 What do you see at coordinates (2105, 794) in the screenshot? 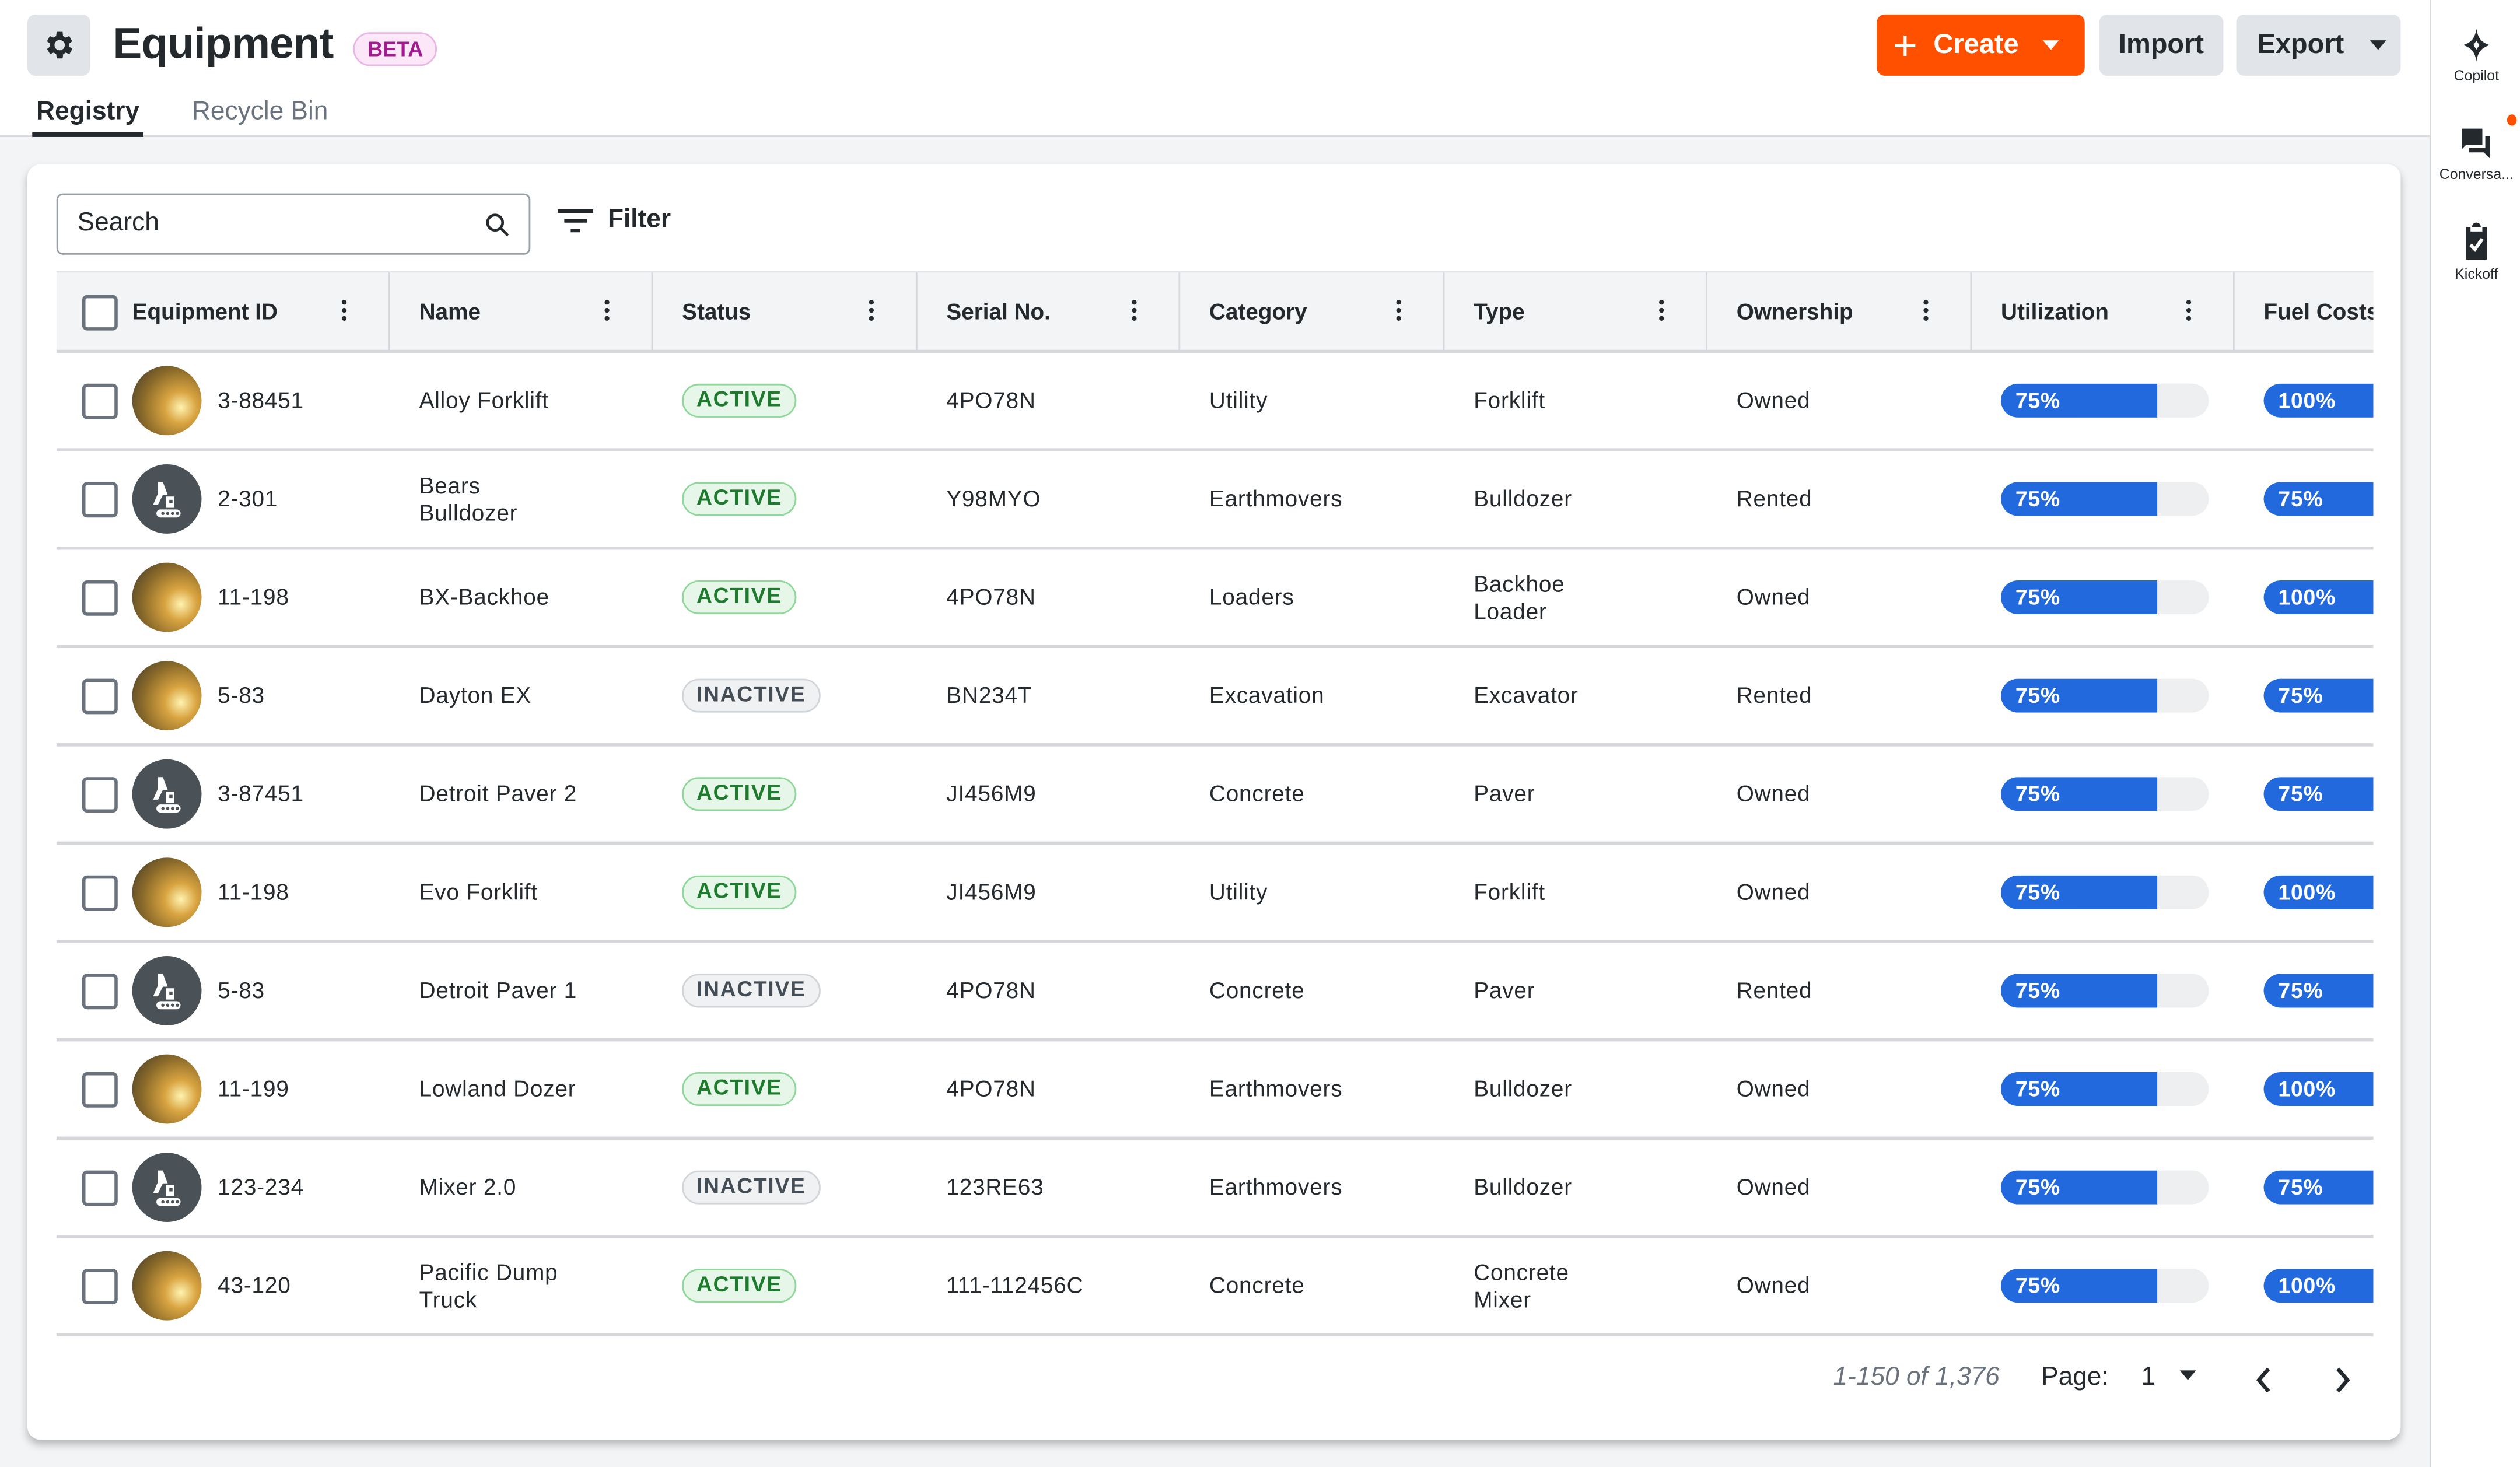
I see `utilization-bar: 75%` at bounding box center [2105, 794].